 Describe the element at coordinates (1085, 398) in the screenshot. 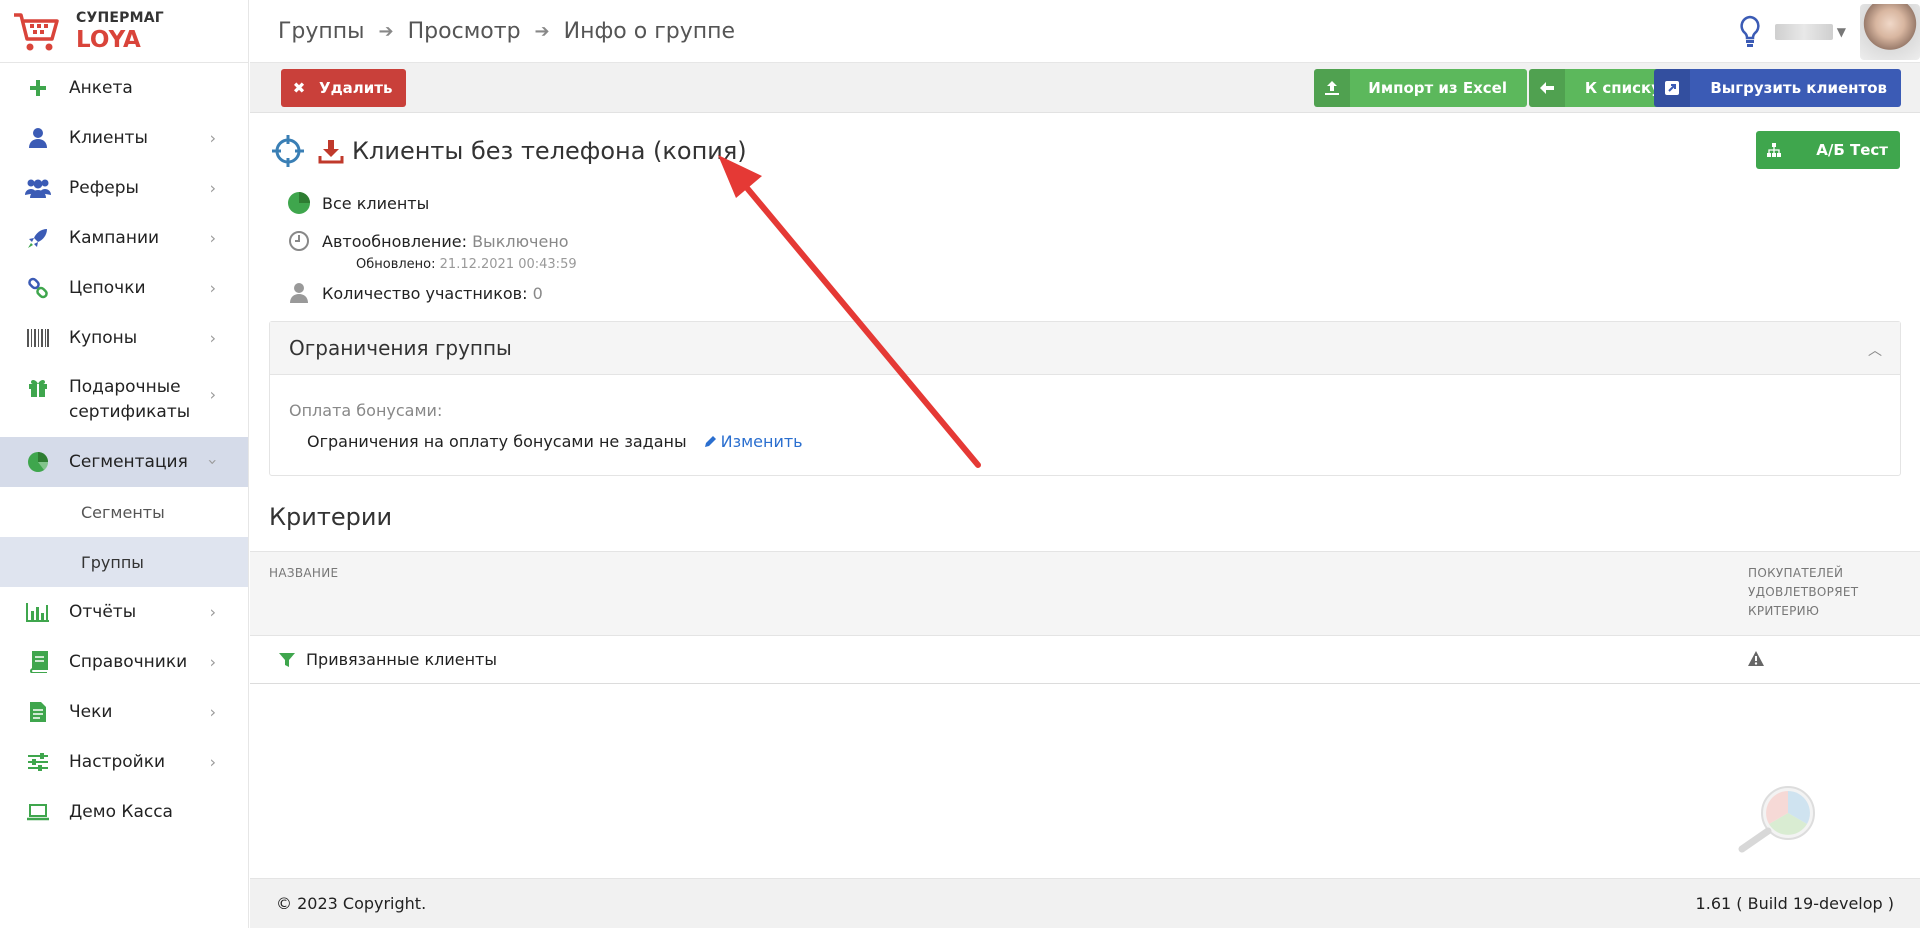

I see `group-limits-panel: Ограничения группы ︿ Оплата бонусами` at that location.